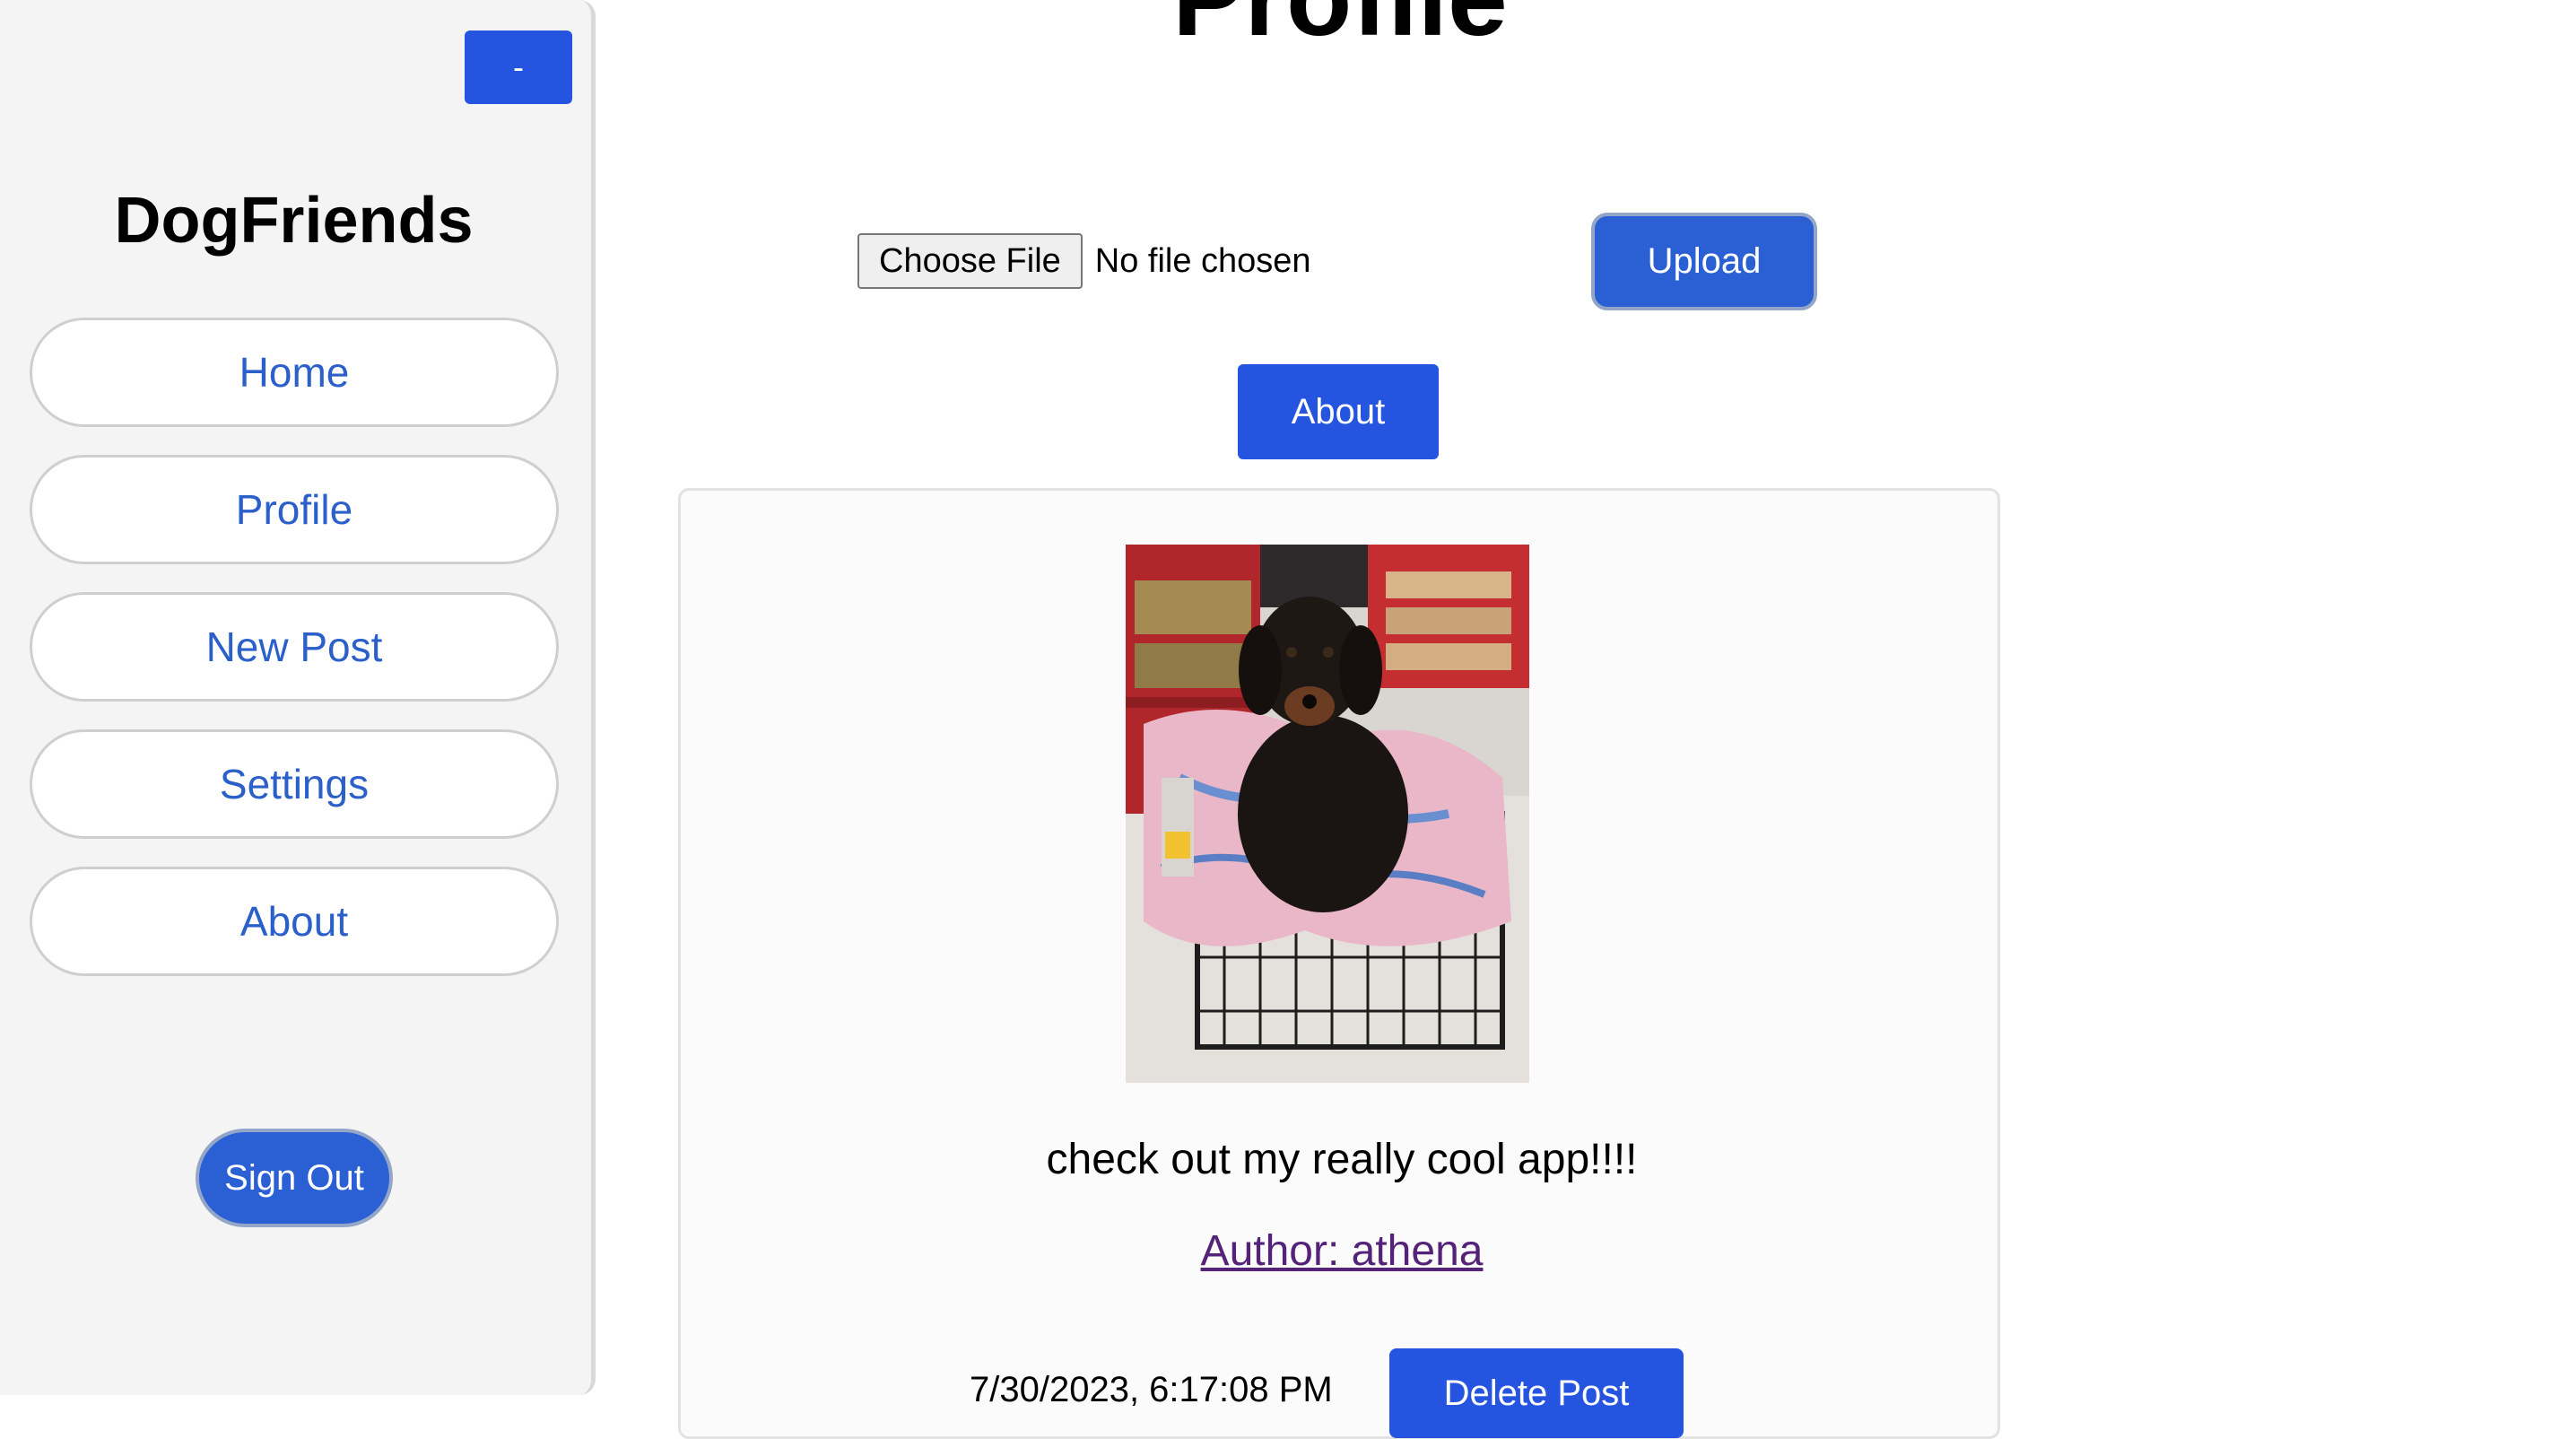 This screenshot has height=1439, width=2576. Describe the element at coordinates (1342, 1251) in the screenshot. I see `post-author-link: Author: athena` at that location.